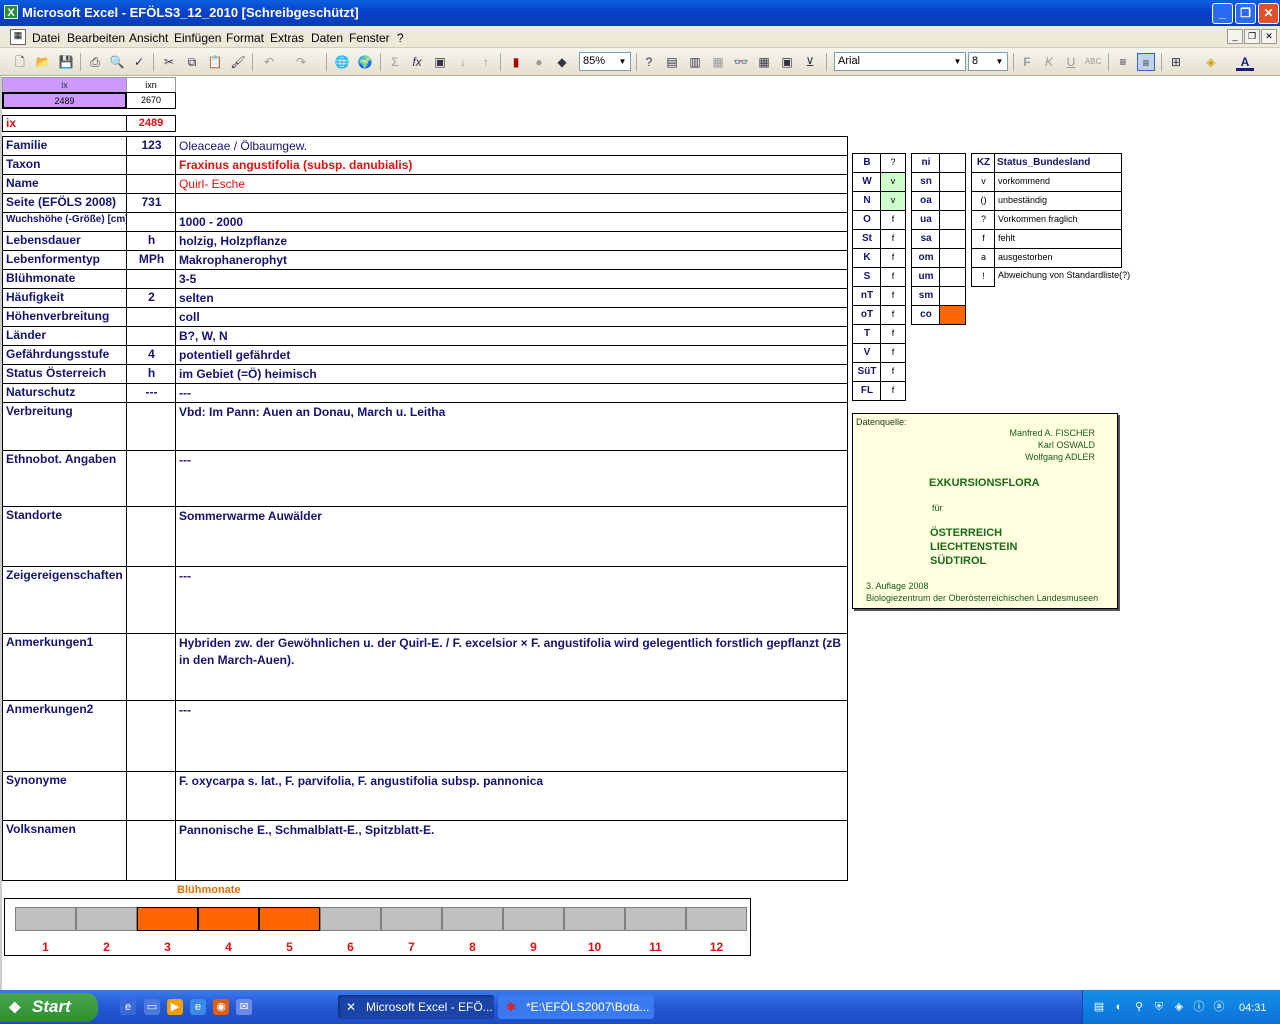 This screenshot has width=1280, height=1024. I want to click on row-value-h-henverbreitung: coll, so click(511, 317).